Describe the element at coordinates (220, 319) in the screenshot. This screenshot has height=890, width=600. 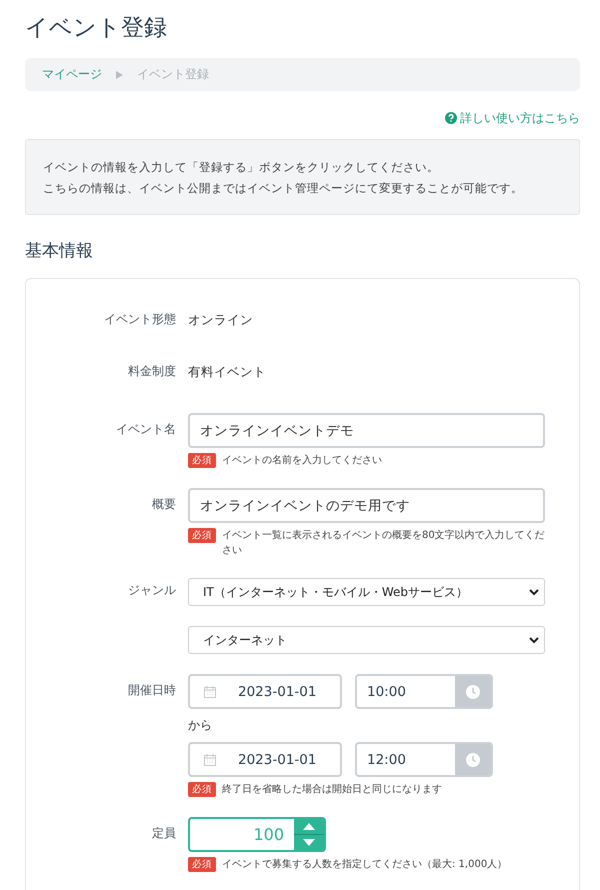
I see `field-value: オンライン` at that location.